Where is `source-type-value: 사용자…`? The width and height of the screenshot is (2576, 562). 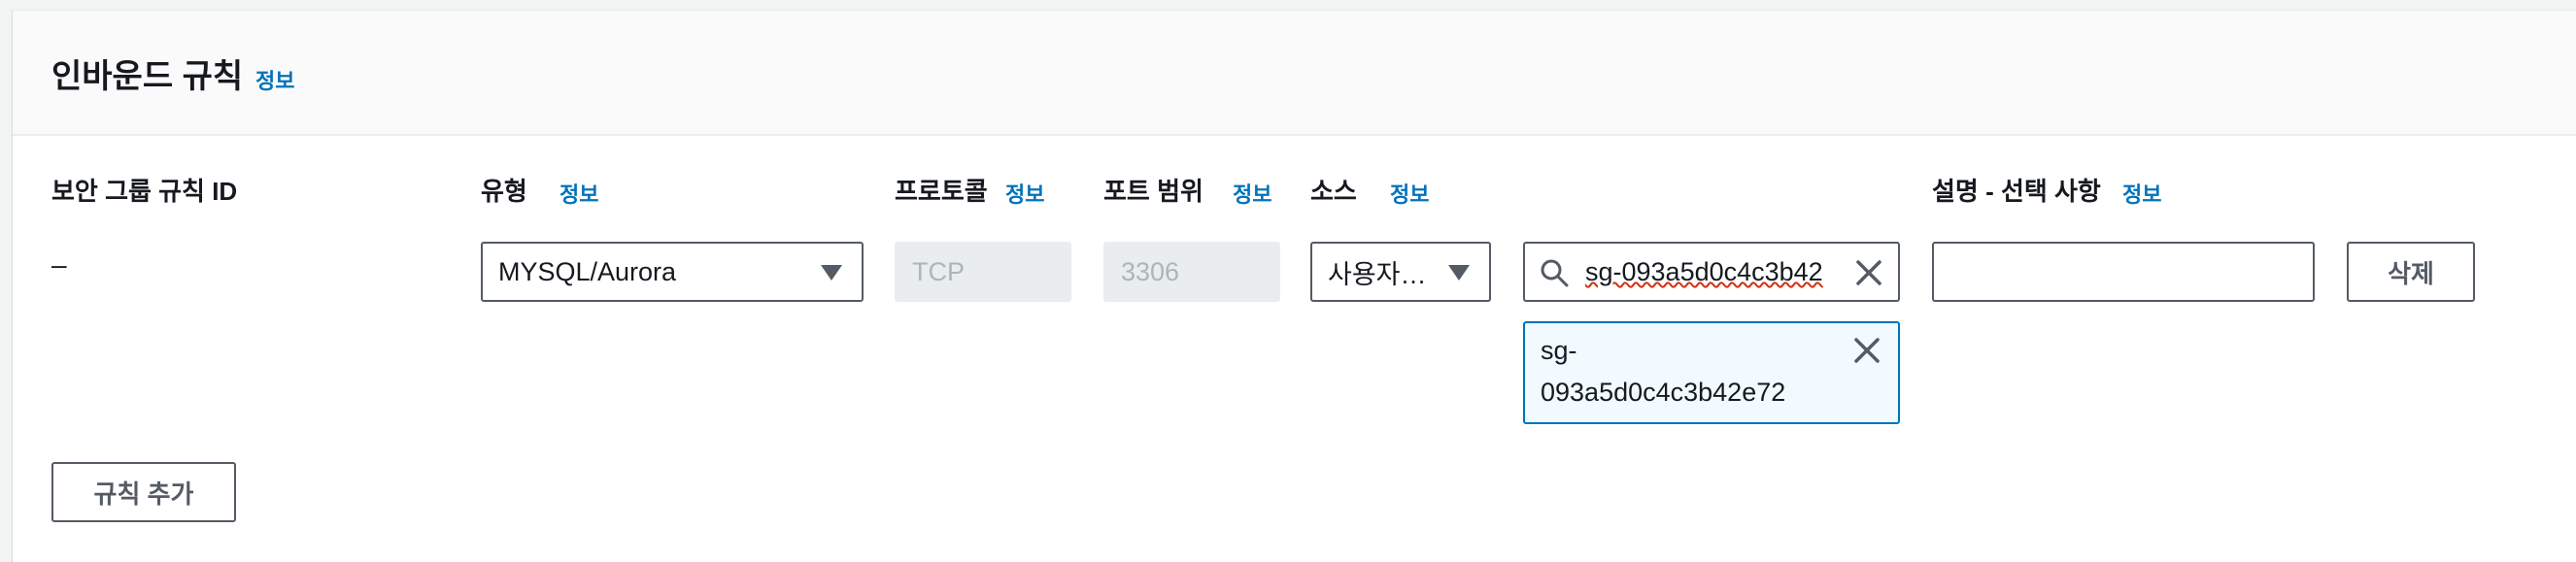
source-type-value: 사용자… is located at coordinates (1377, 274).